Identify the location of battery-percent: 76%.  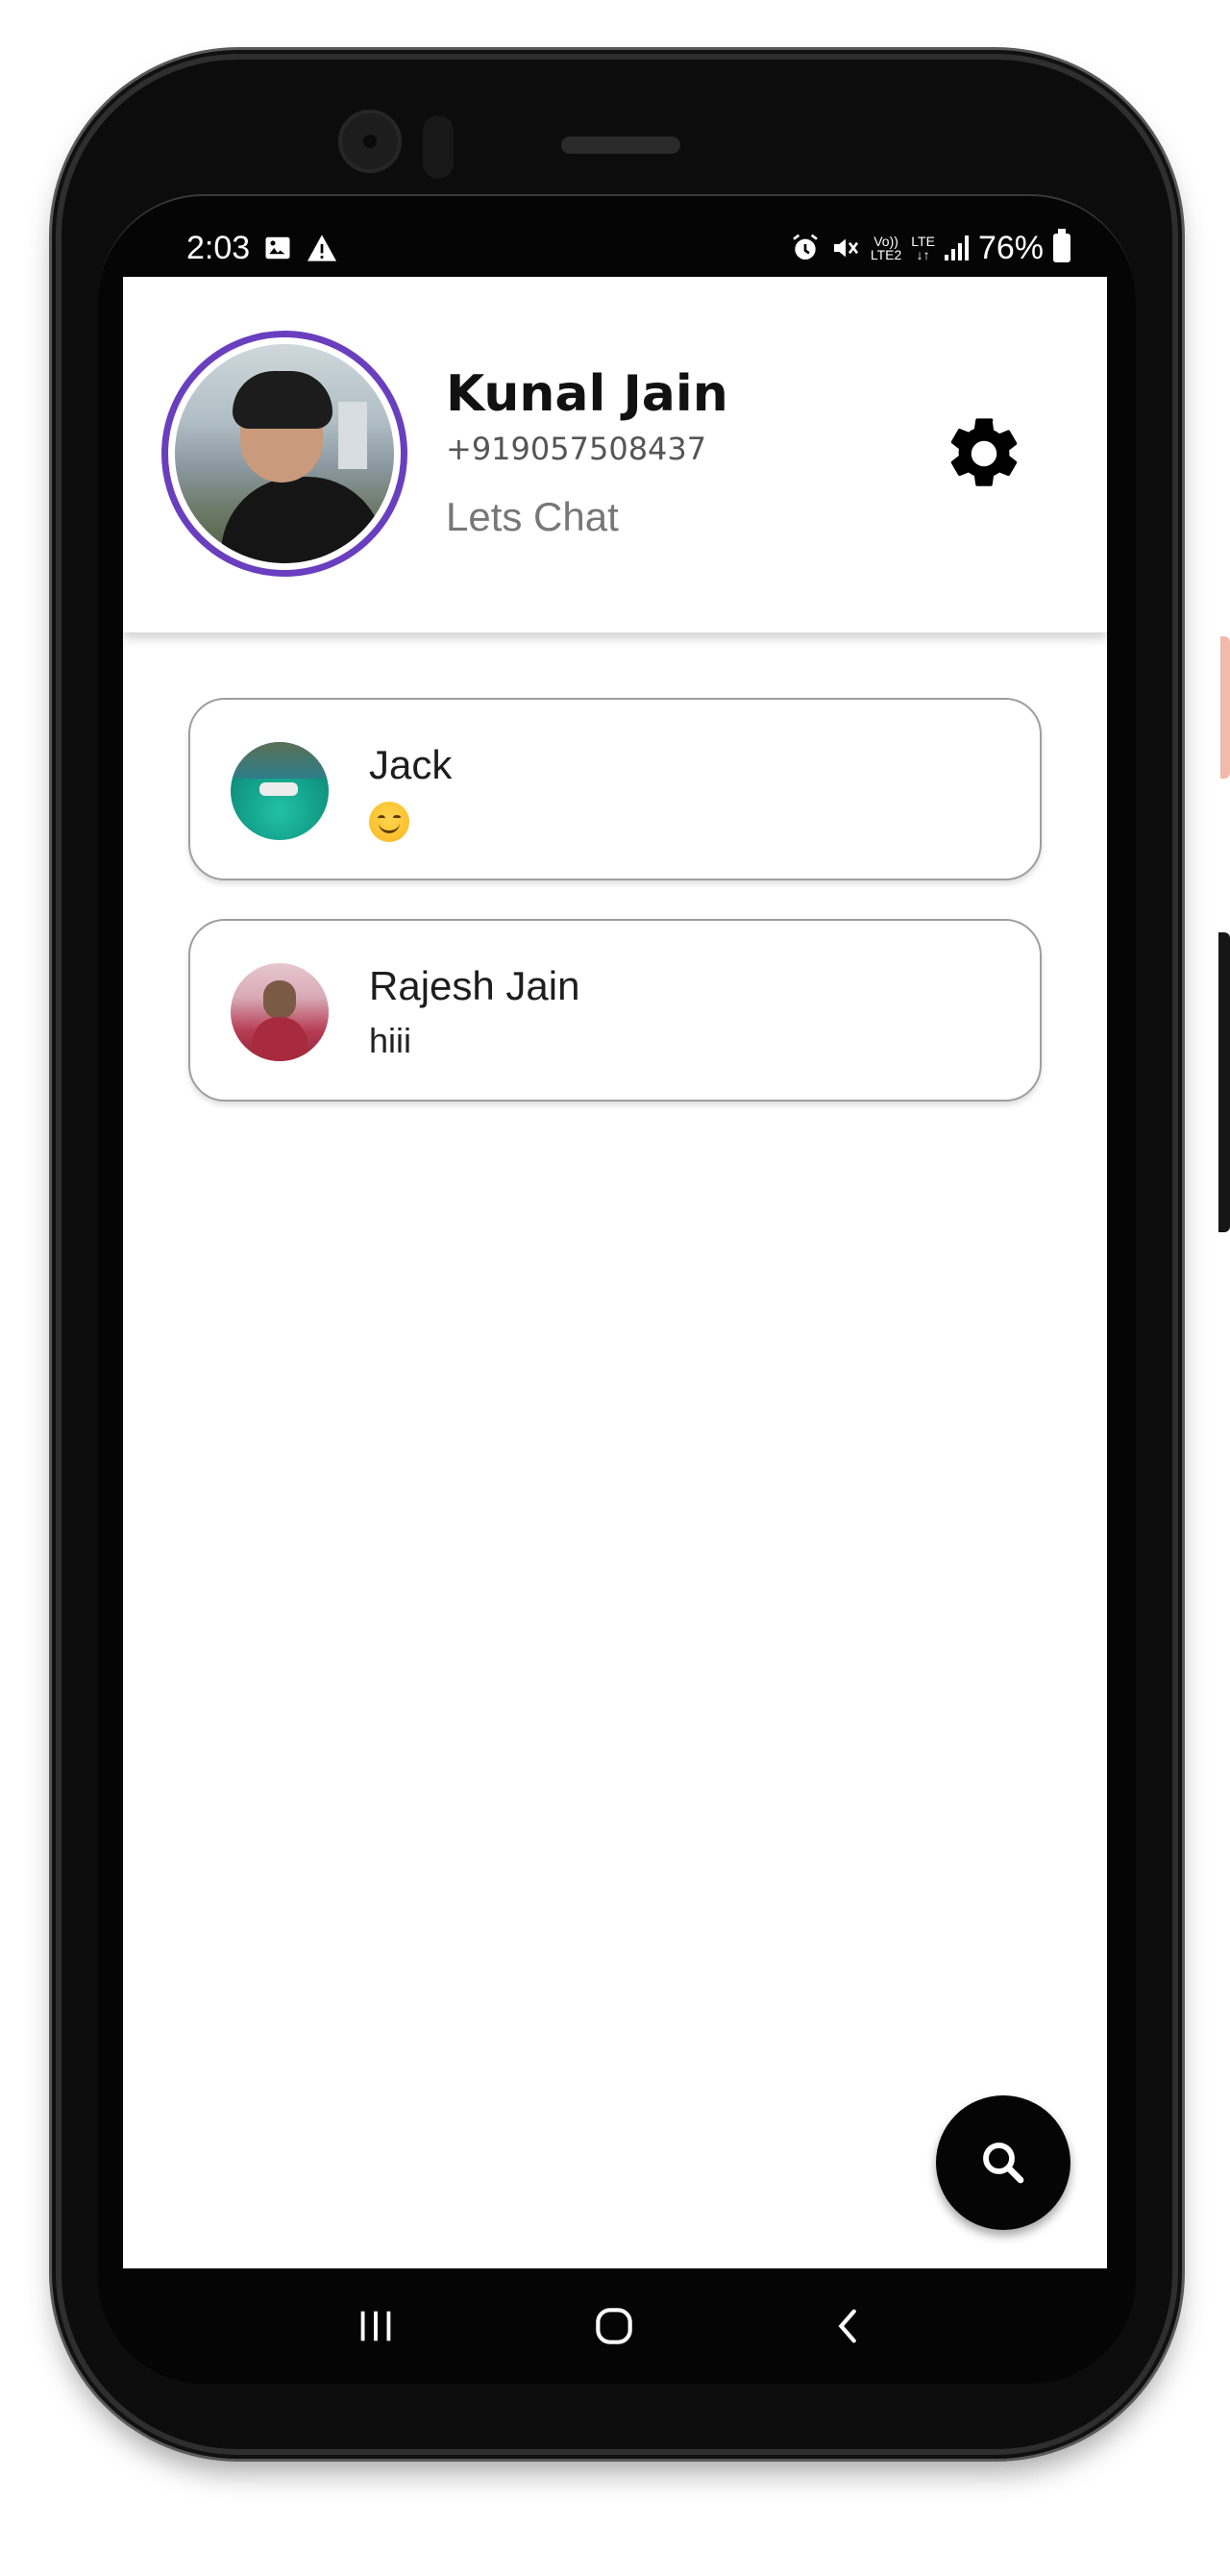
(1011, 247).